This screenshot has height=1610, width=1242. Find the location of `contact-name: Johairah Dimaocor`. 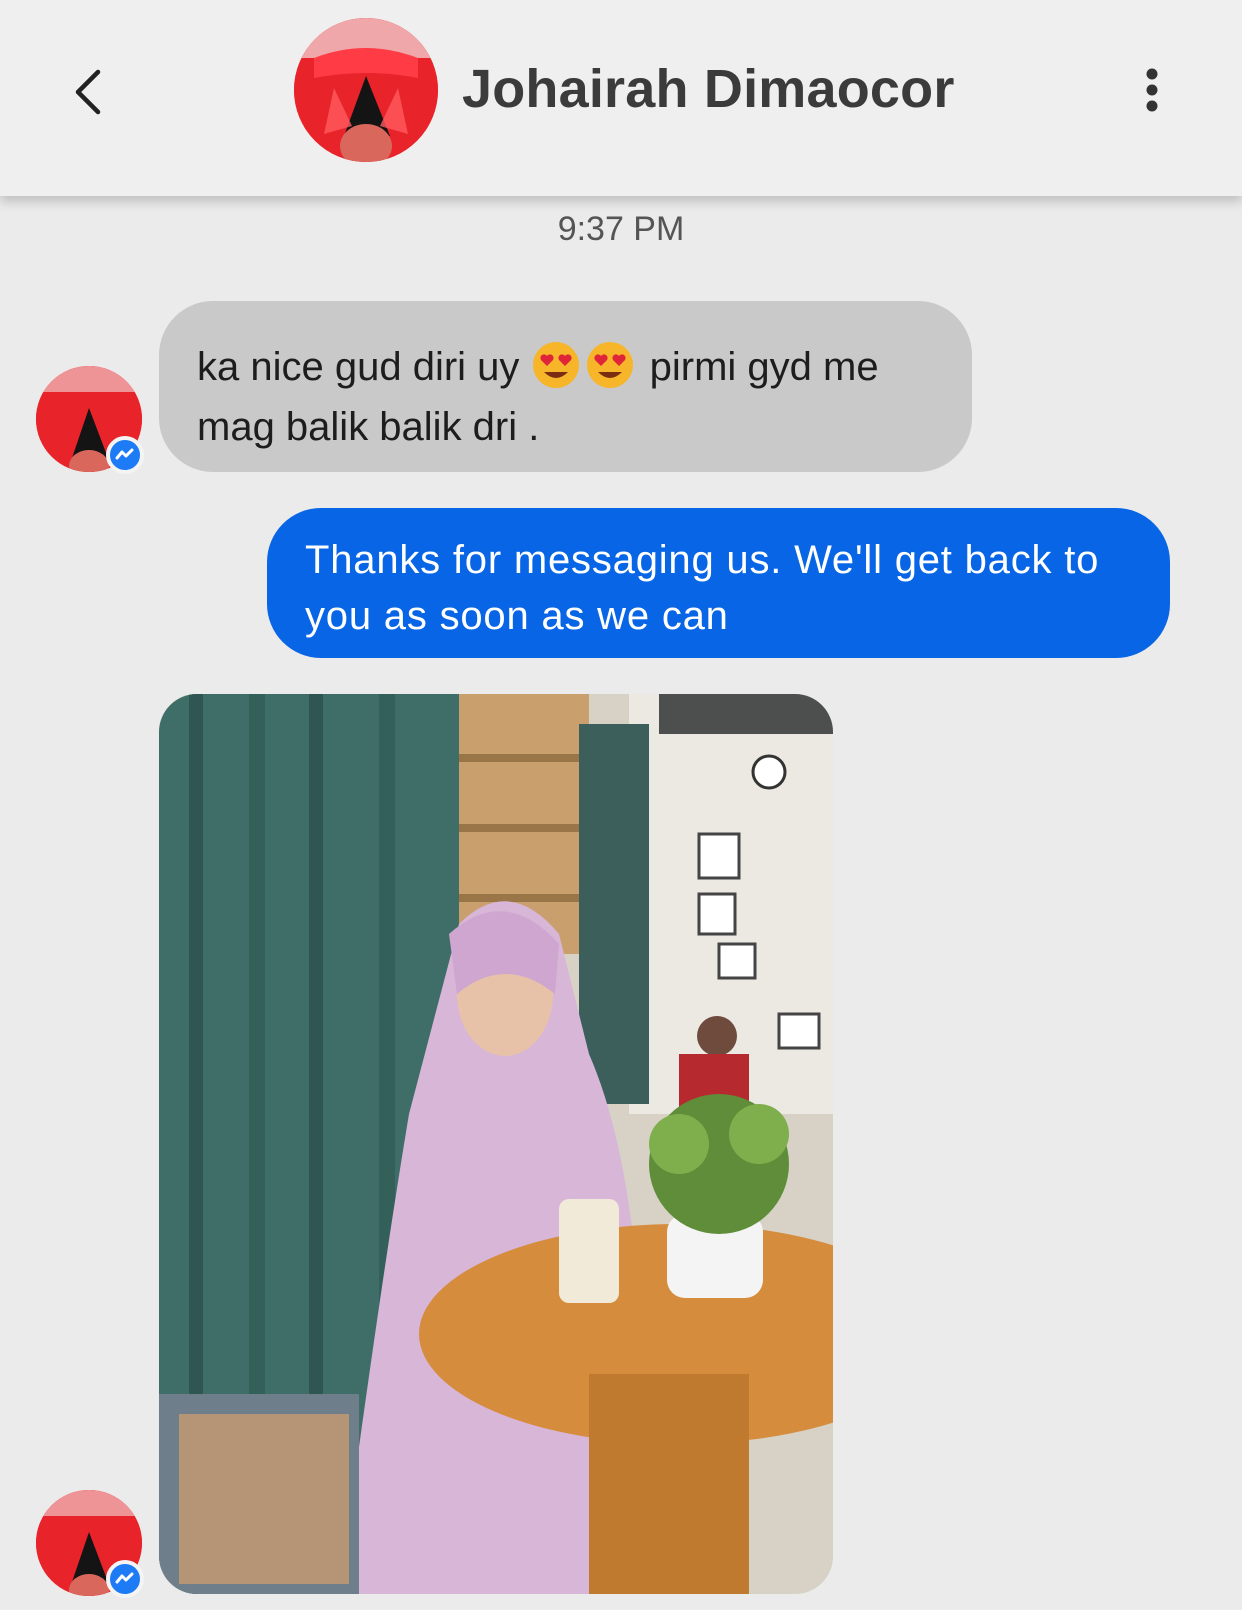

contact-name: Johairah Dimaocor is located at coordinates (708, 89).